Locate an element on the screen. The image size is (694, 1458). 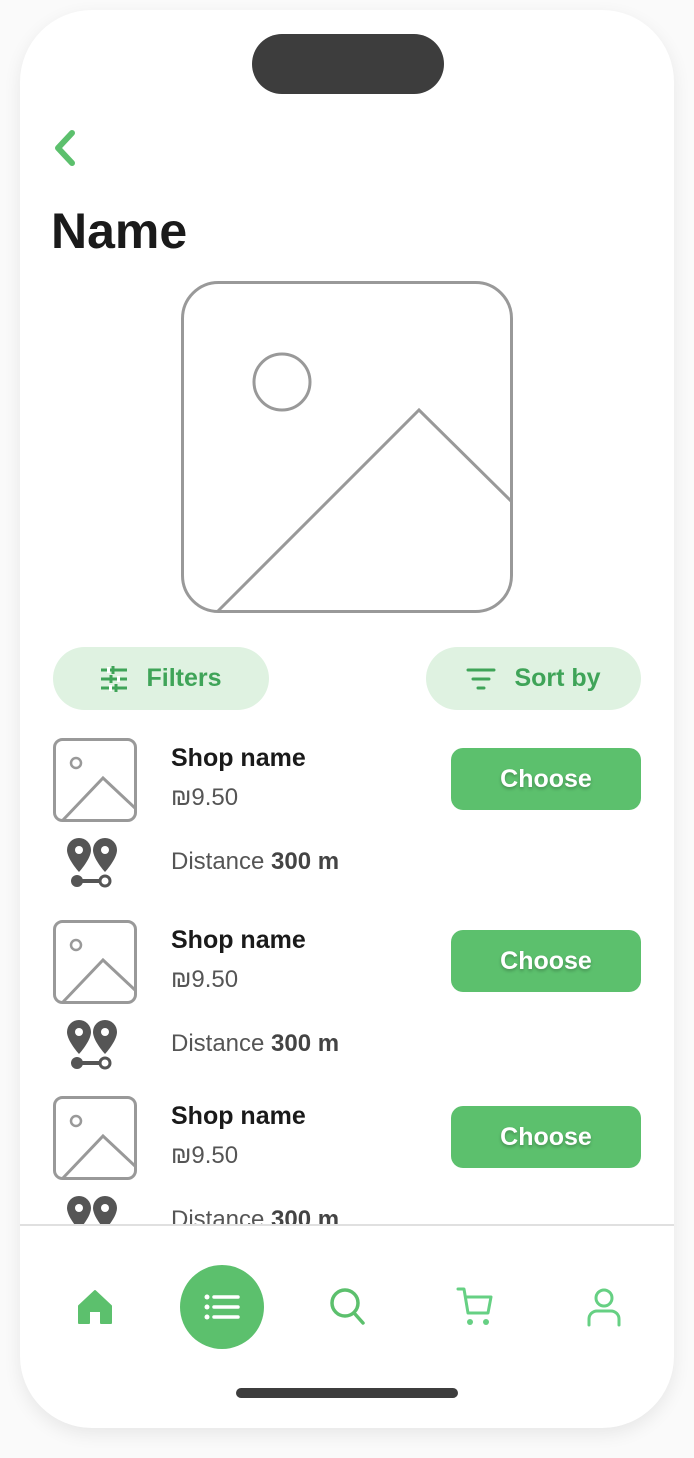
back-button is located at coordinates (65, 150).